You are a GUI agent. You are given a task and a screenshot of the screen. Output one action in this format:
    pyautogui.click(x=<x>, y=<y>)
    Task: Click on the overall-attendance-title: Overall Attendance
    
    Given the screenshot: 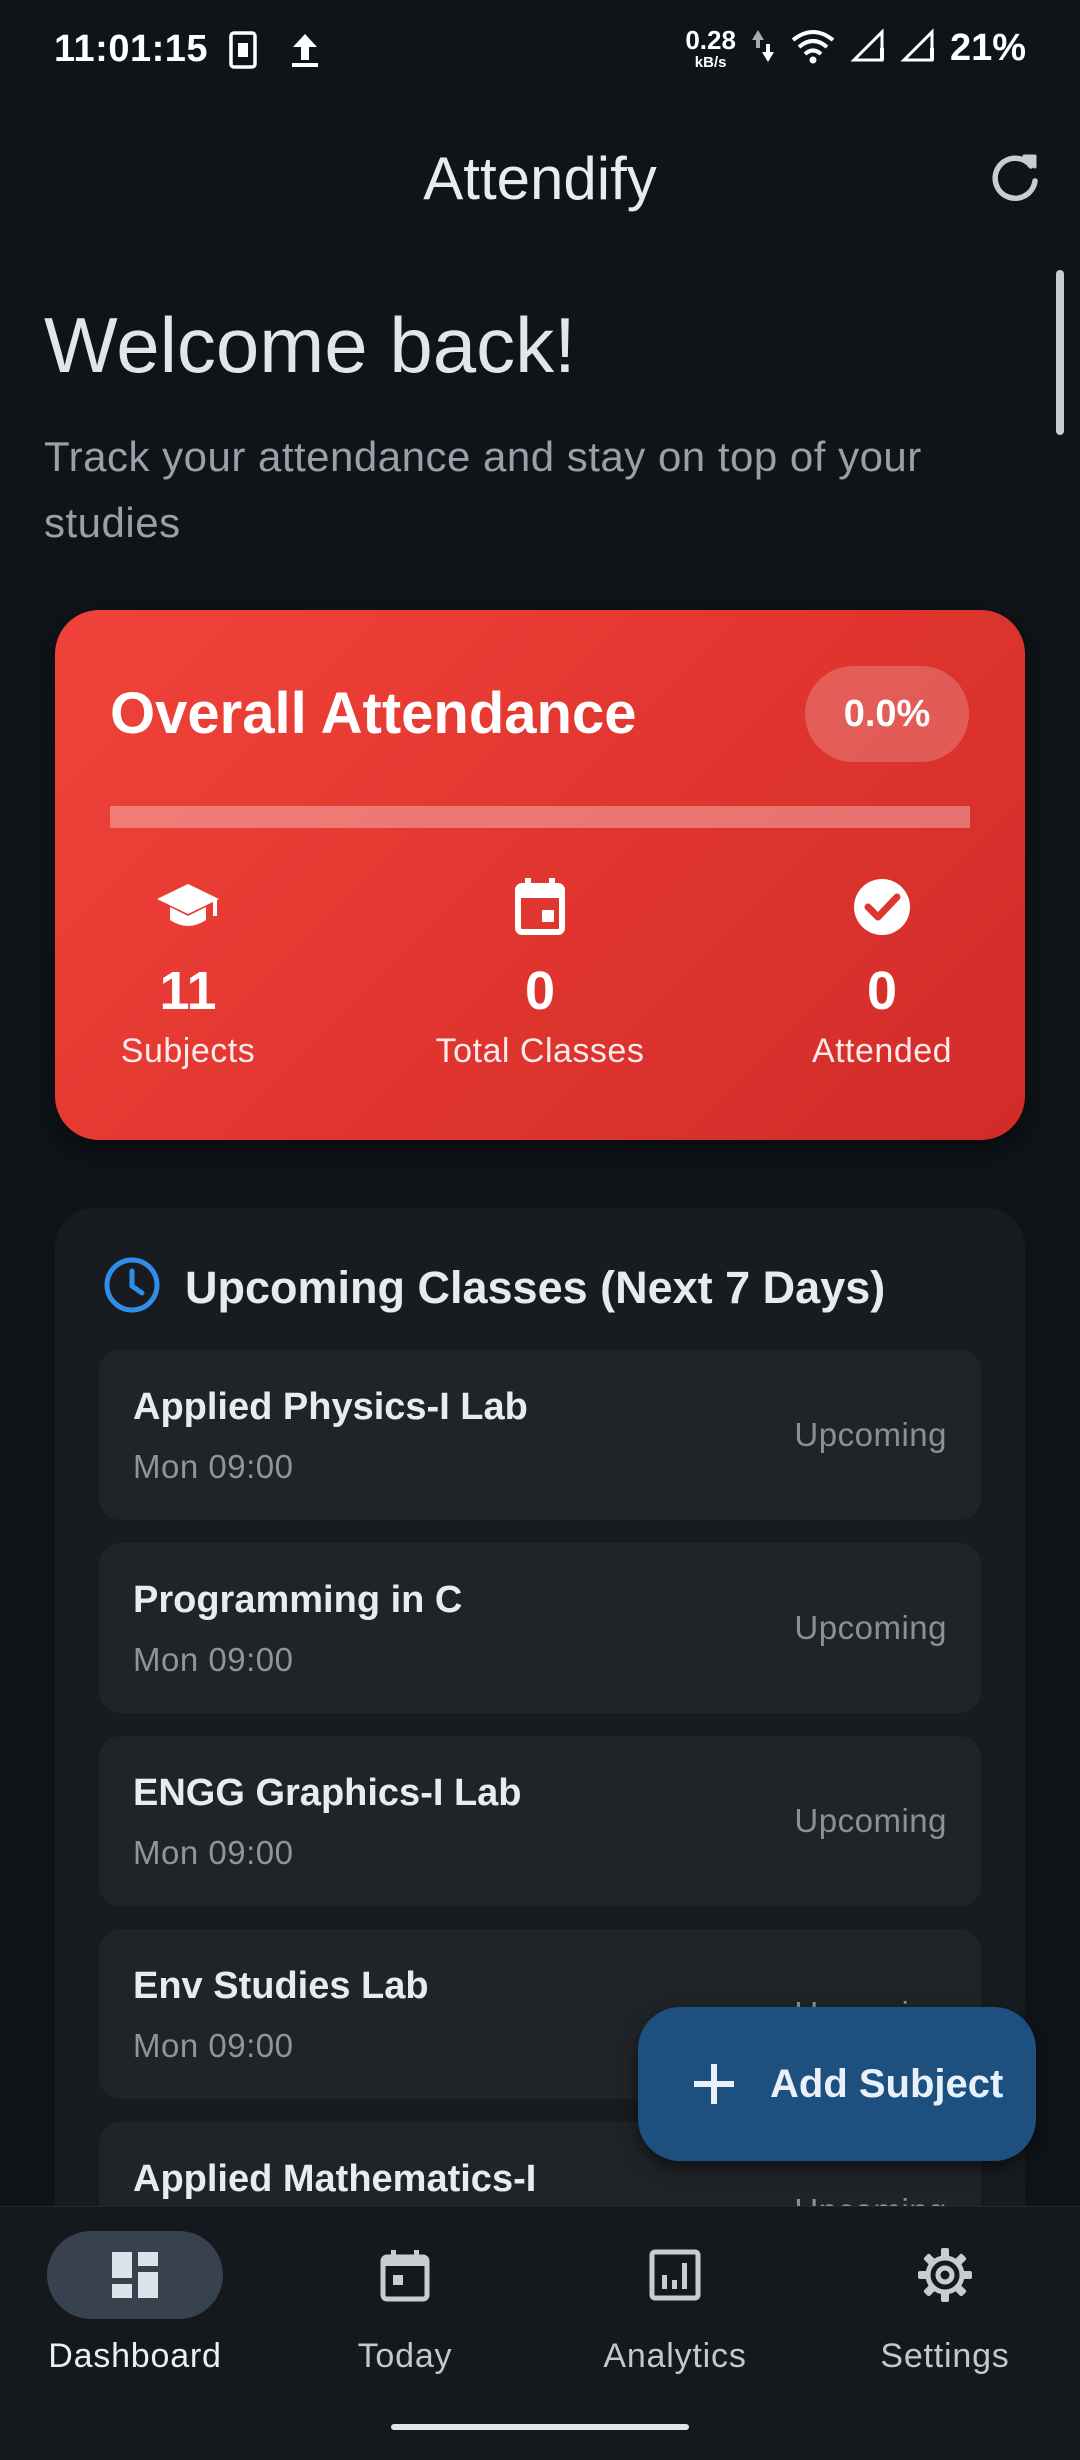 What is the action you would take?
    pyautogui.click(x=373, y=713)
    